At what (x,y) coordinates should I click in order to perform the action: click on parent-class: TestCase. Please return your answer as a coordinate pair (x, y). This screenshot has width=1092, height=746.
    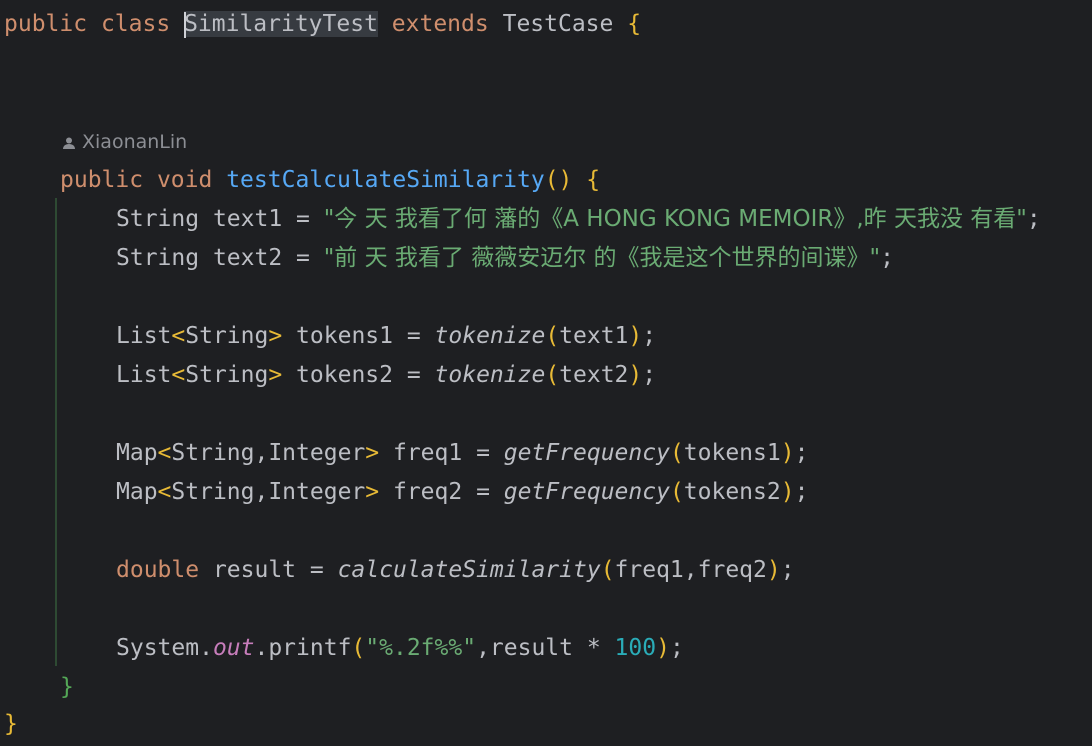
    Looking at the image, I should click on (558, 24).